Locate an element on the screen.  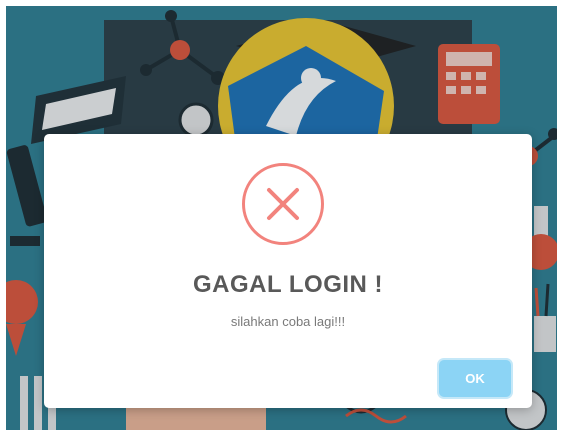
ok-button: OK is located at coordinates (475, 378).